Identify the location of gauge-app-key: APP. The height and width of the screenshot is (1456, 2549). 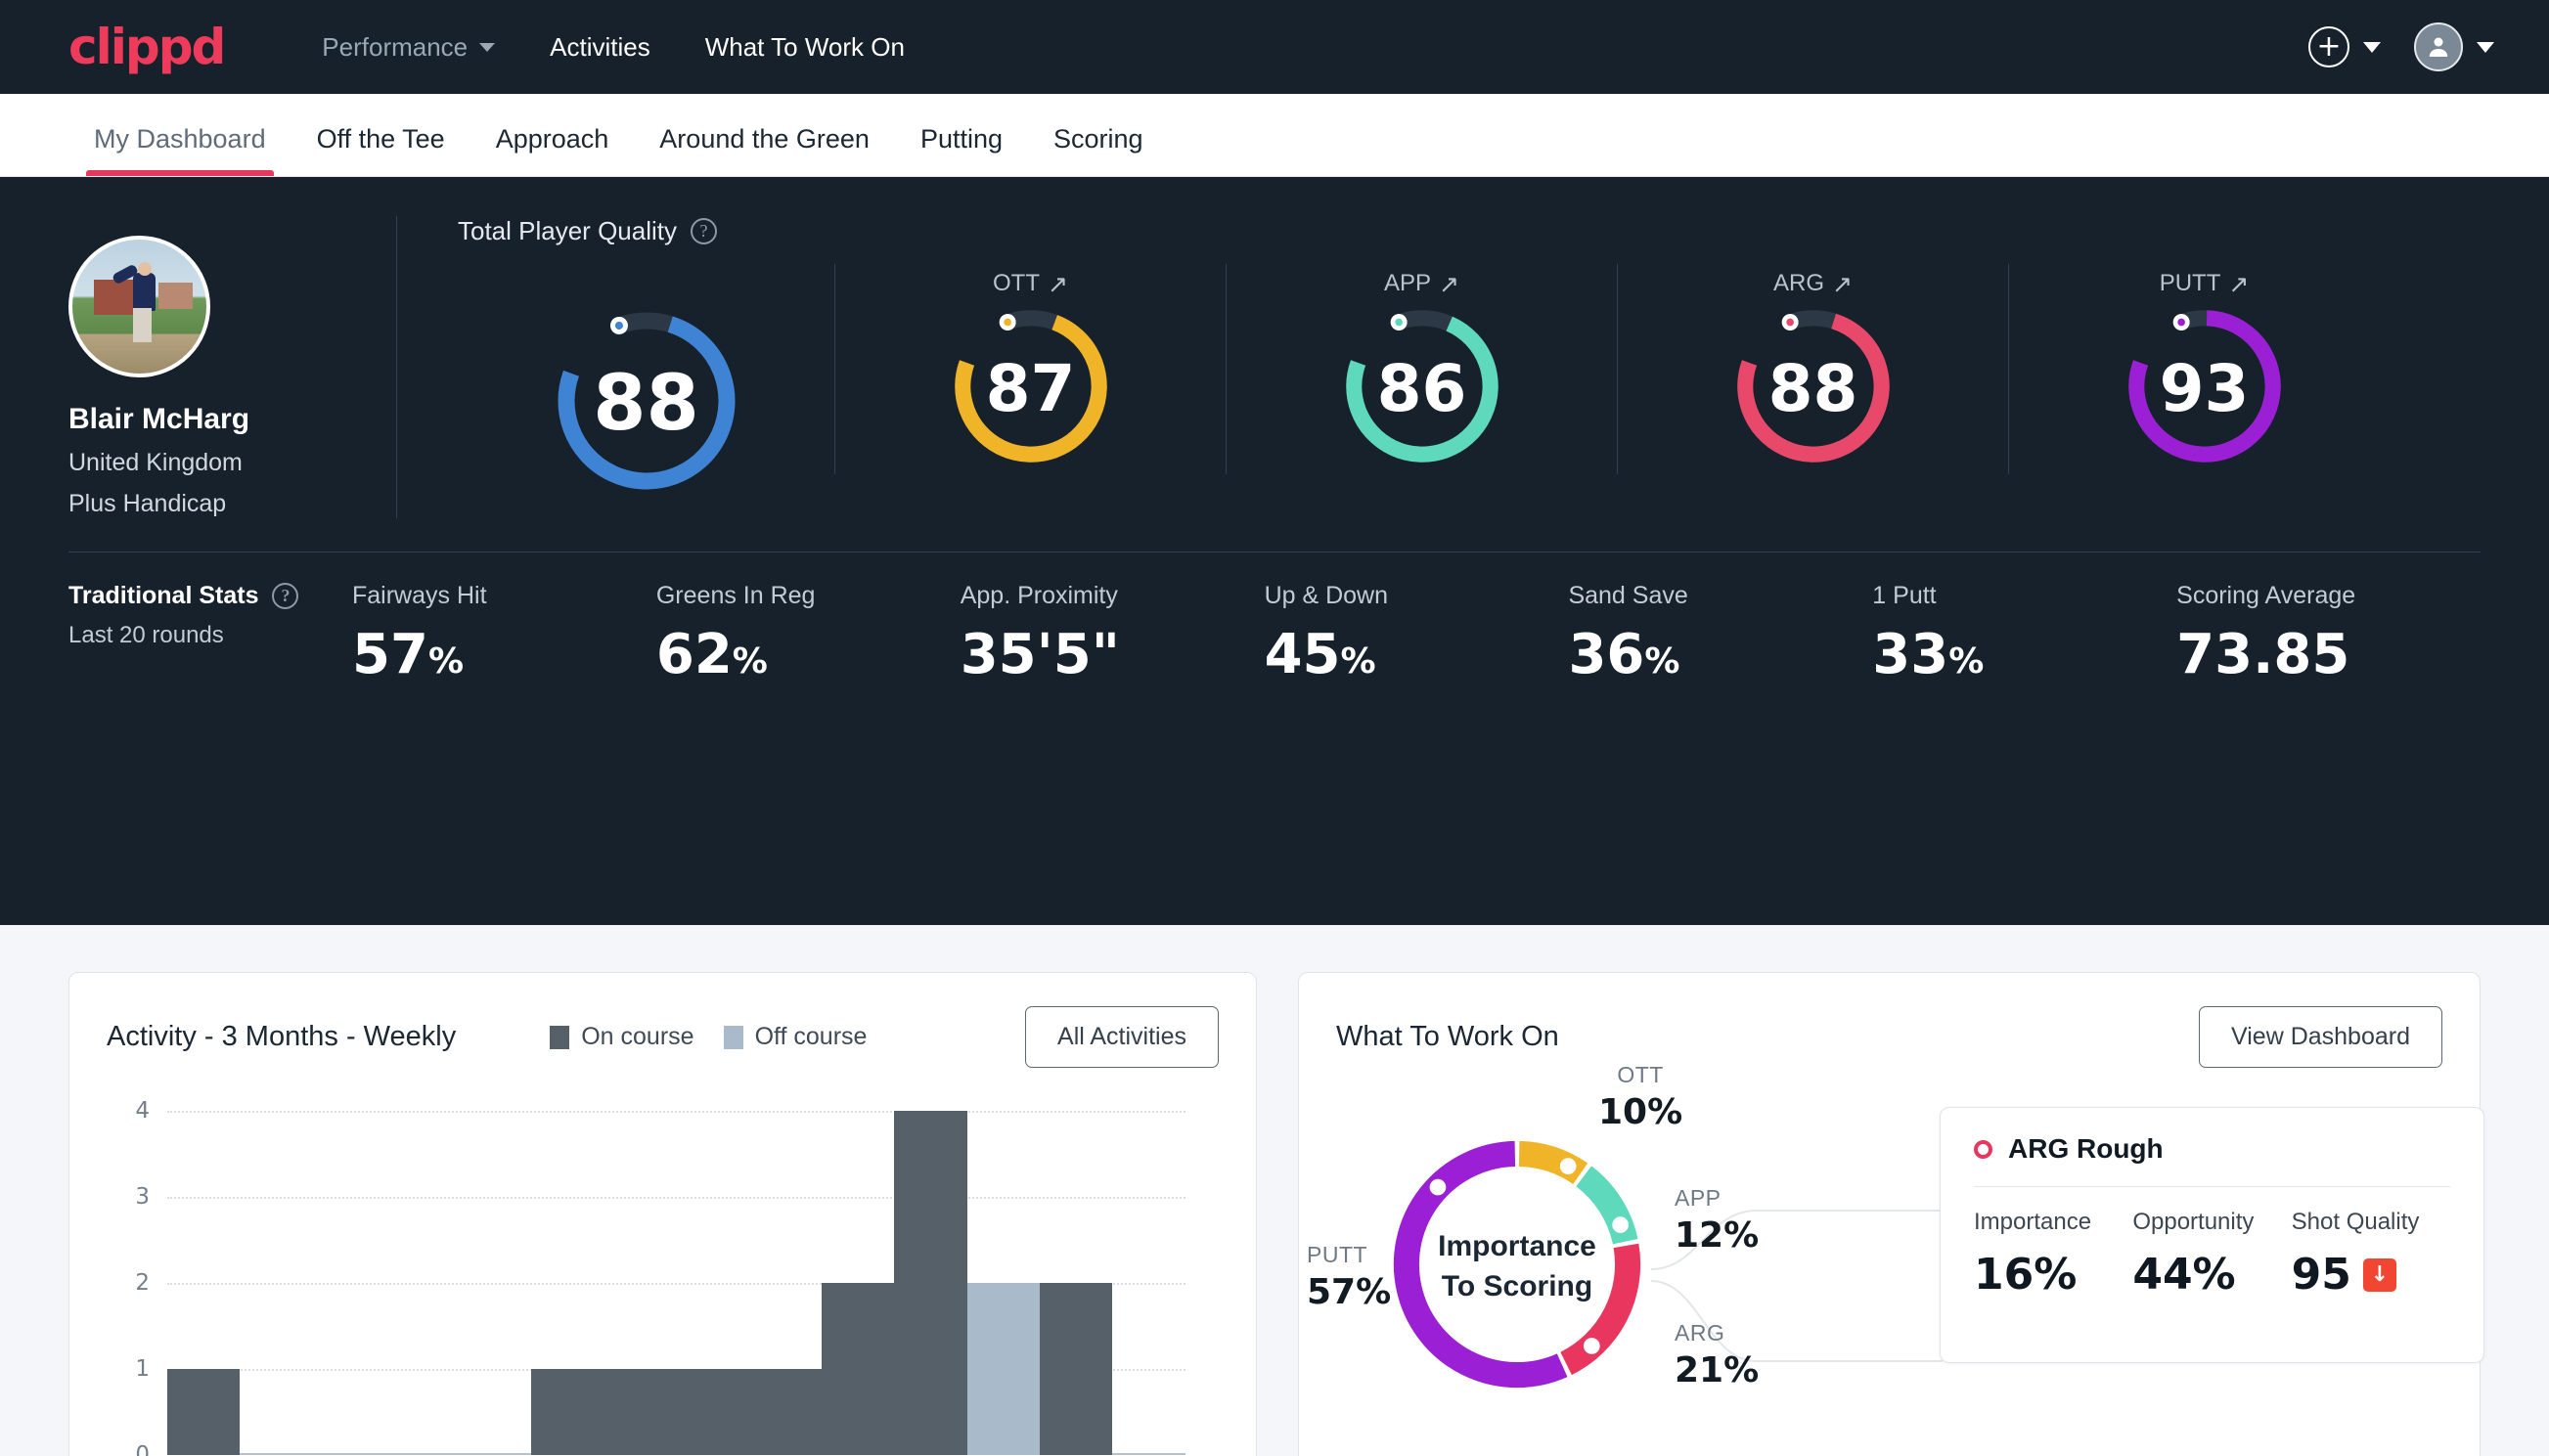
(1408, 283).